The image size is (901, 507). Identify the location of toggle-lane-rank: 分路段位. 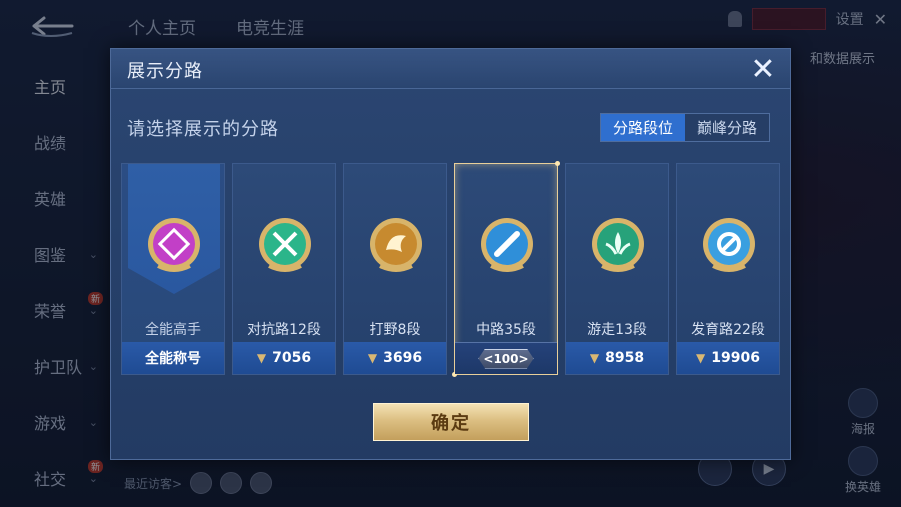
(643, 127).